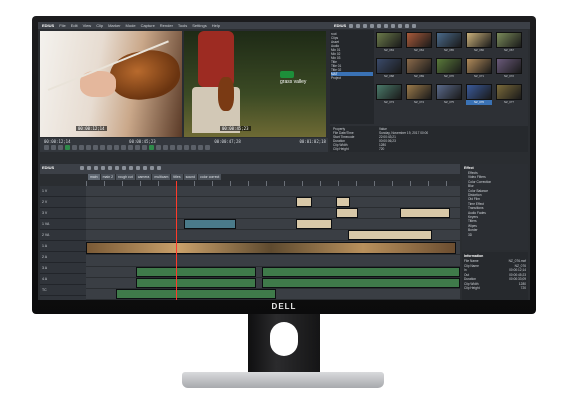  Describe the element at coordinates (176, 240) in the screenshot. I see `playhead` at that location.